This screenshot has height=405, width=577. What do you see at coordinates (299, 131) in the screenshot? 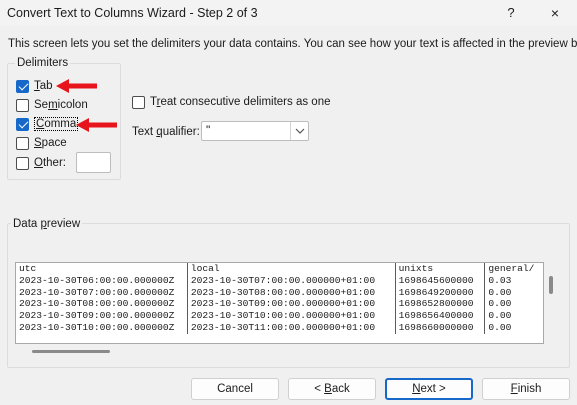
I see `chevron-down-icon` at bounding box center [299, 131].